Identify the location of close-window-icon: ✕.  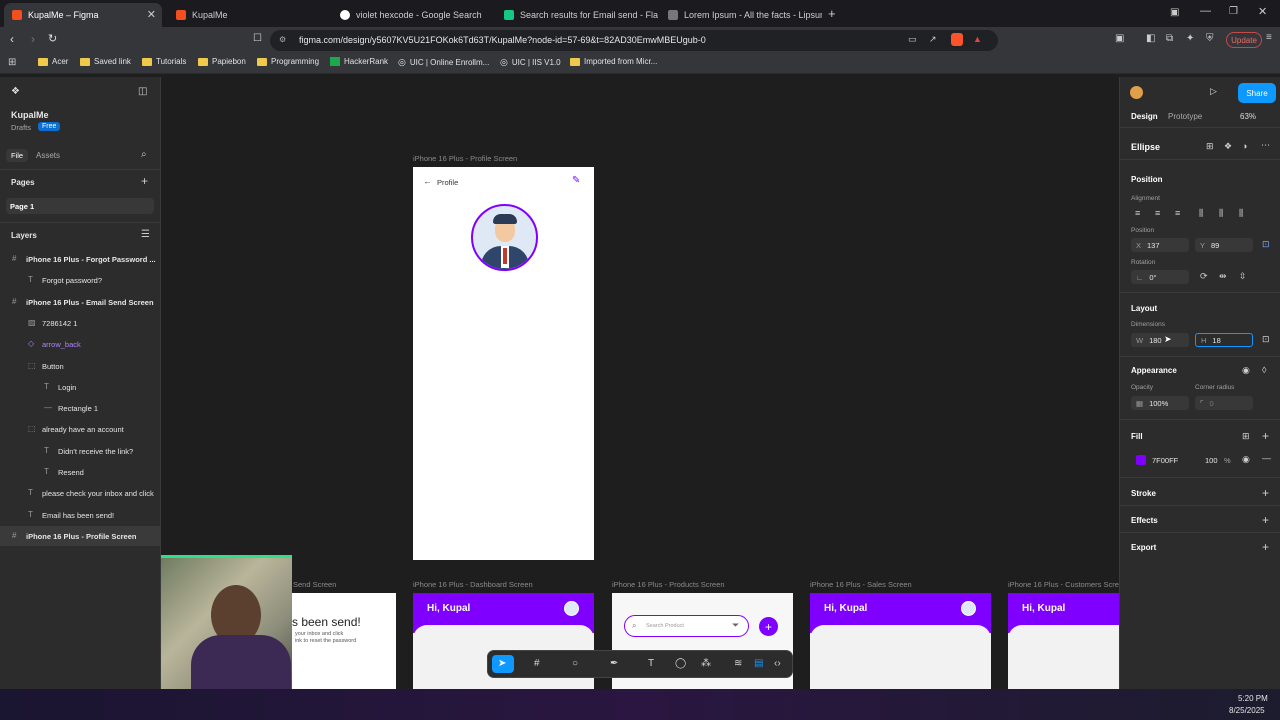
(1262, 11).